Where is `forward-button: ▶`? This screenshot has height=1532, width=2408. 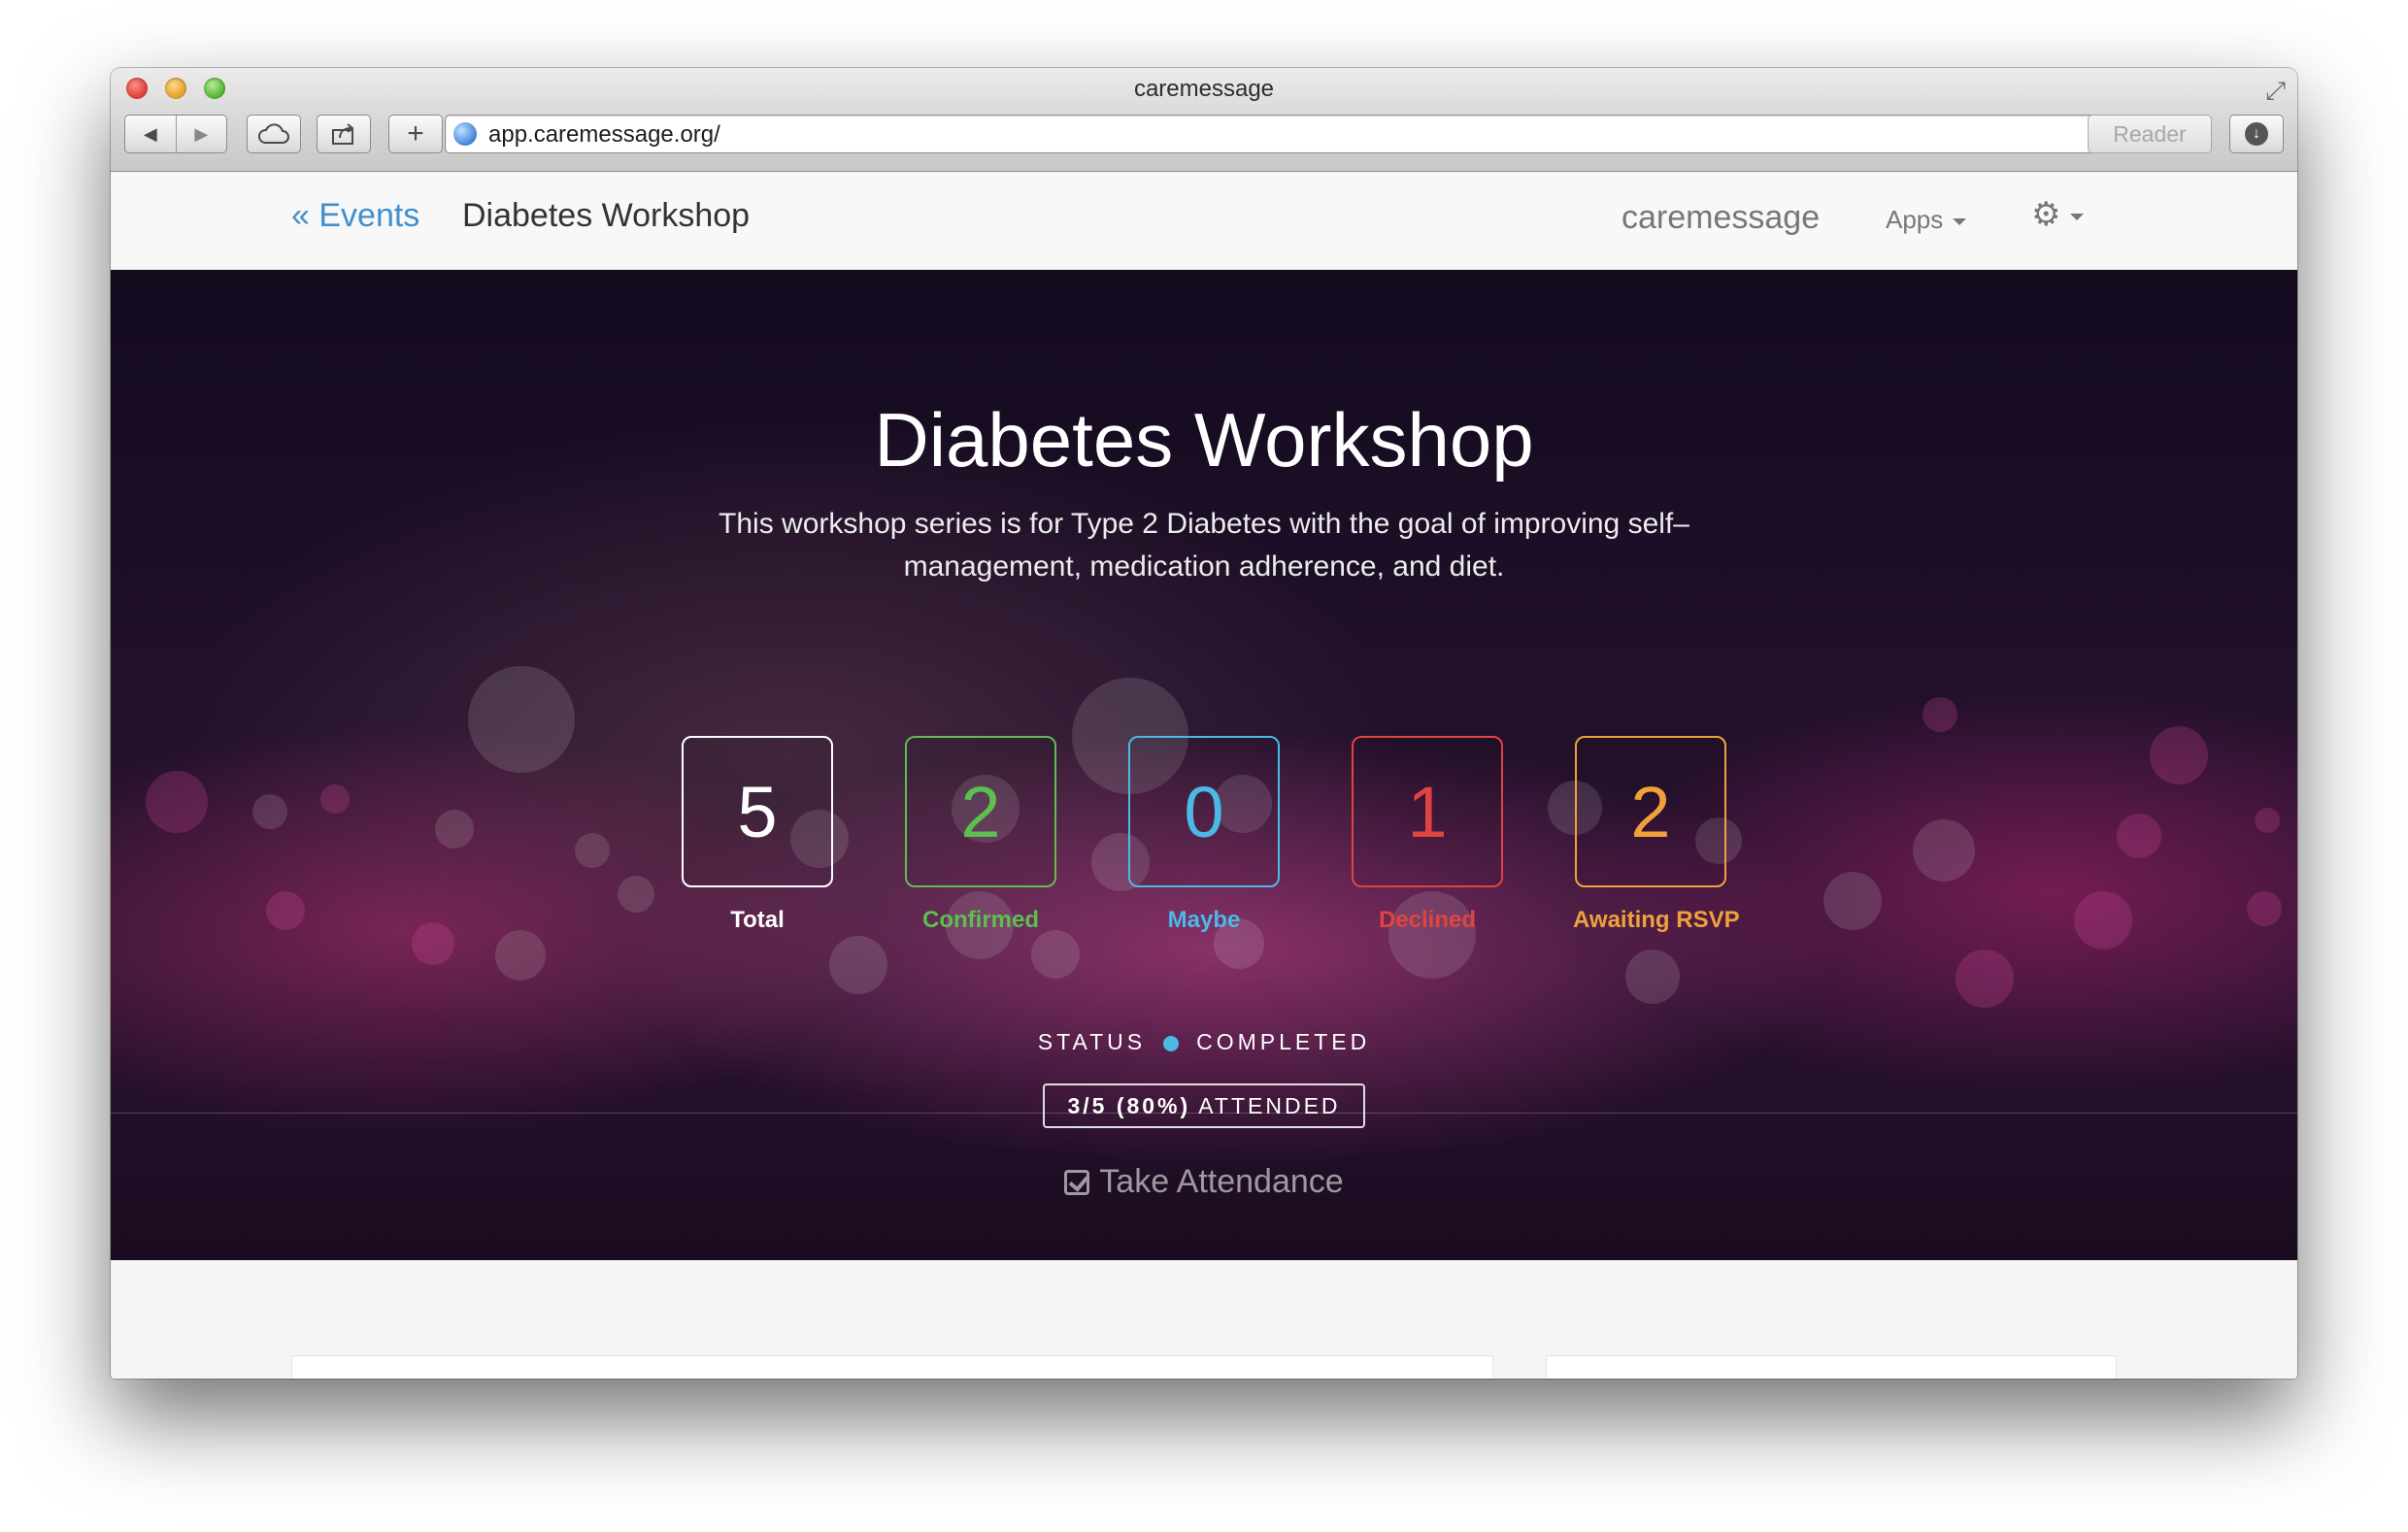 forward-button: ▶ is located at coordinates (201, 134).